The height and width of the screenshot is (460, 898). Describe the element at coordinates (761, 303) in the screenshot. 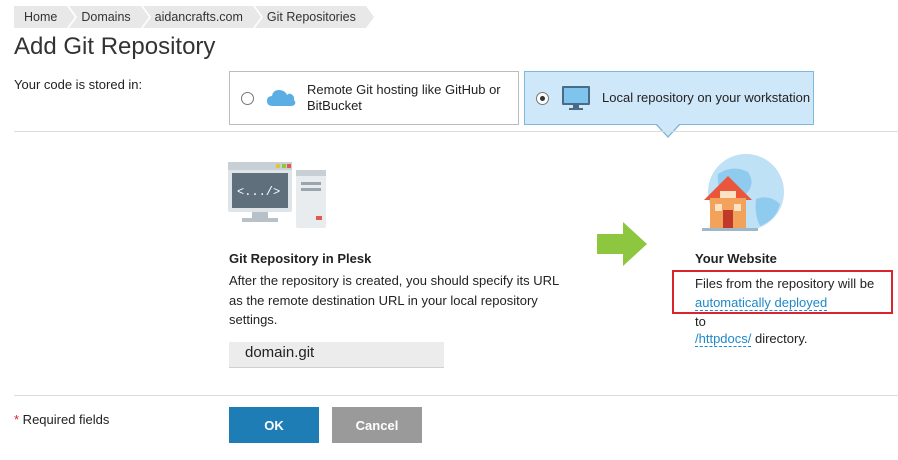

I see `auto-deploy-link: automatically deployed` at that location.